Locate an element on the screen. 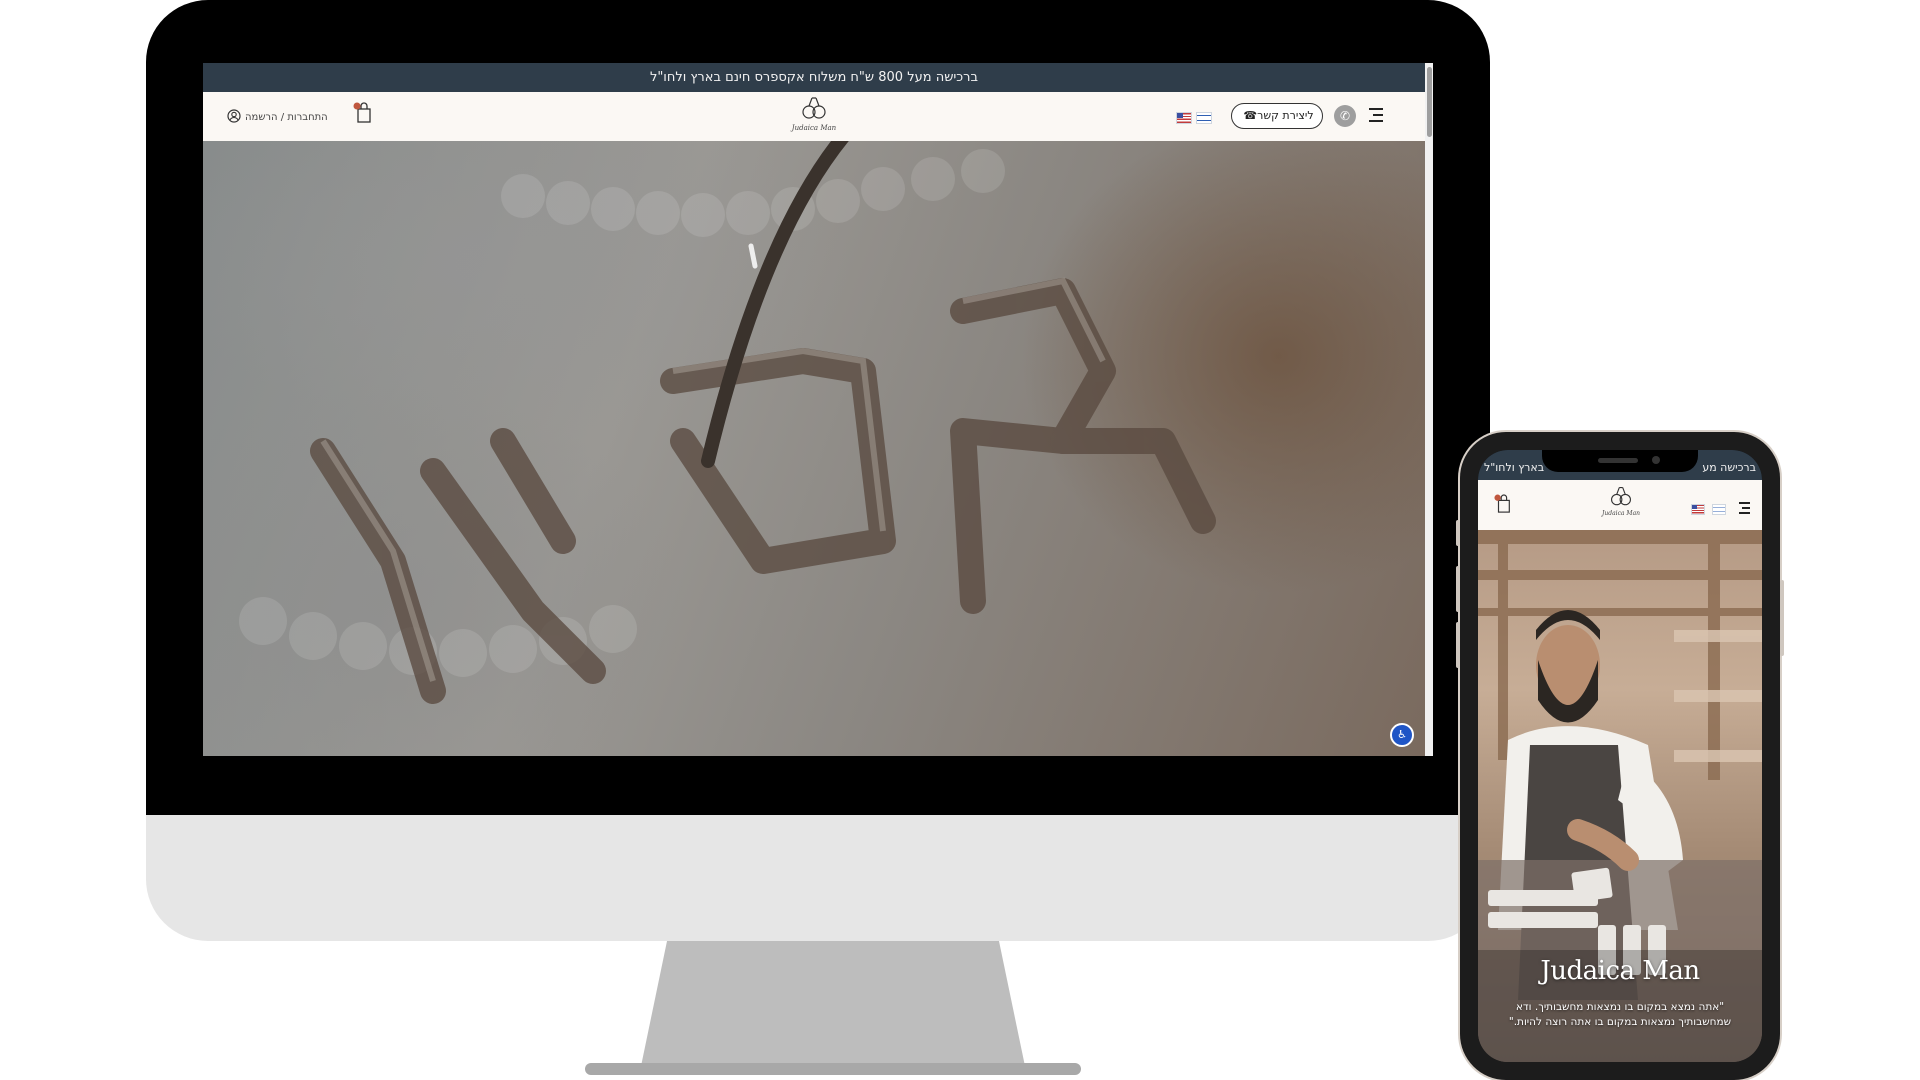 This screenshot has height=1080, width=1920. logo-text: Judaica Man is located at coordinates (814, 128).